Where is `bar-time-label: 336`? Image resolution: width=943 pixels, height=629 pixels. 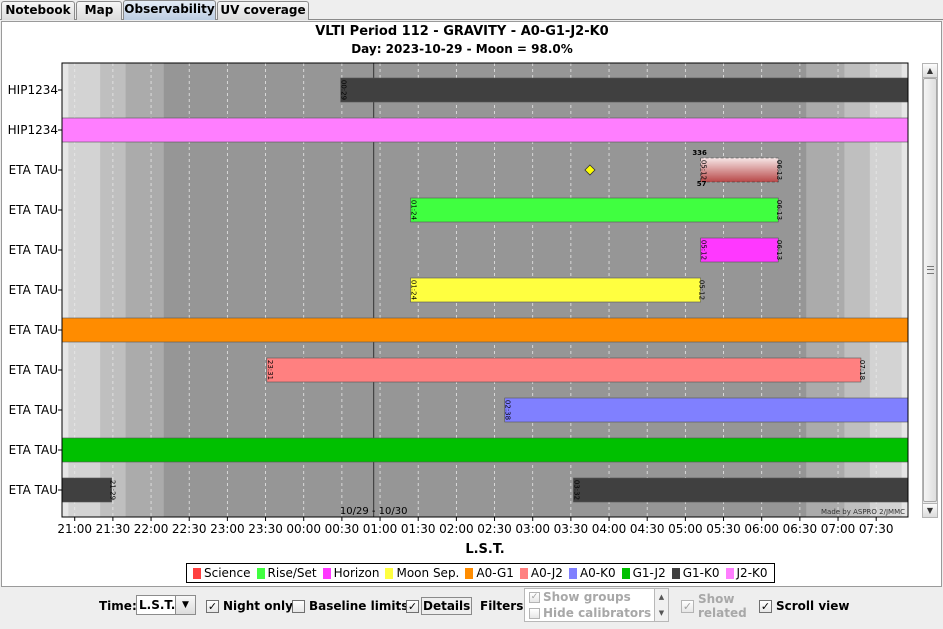
bar-time-label: 336 is located at coordinates (699, 153).